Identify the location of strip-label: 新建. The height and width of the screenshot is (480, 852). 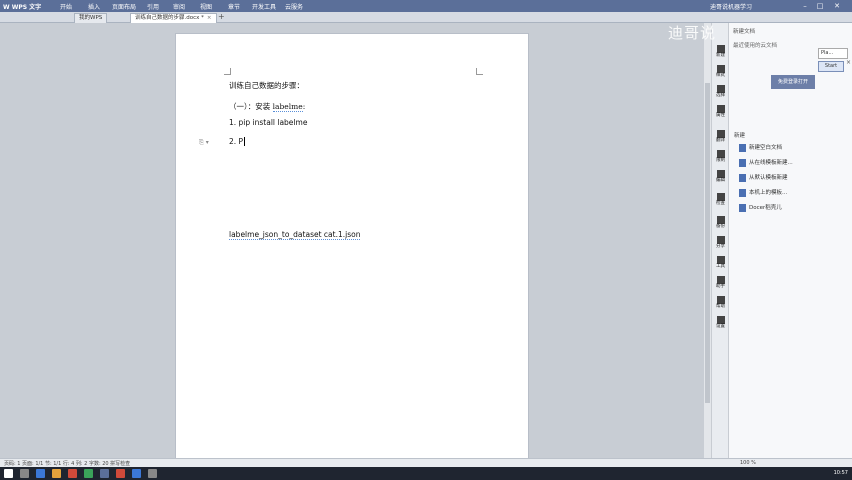
(720, 55).